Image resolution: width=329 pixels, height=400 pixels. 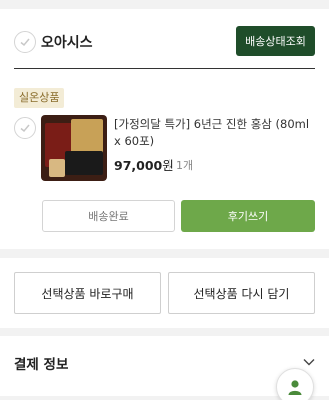 What do you see at coordinates (74, 148) in the screenshot?
I see `product-image` at bounding box center [74, 148].